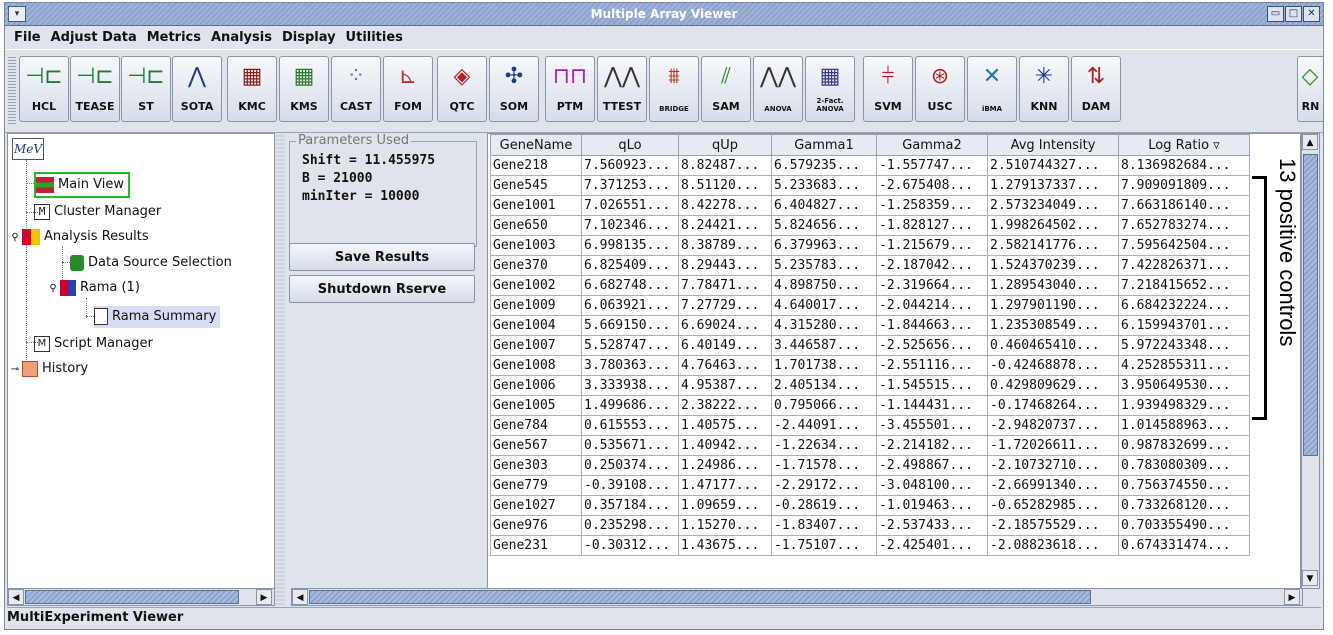 The image size is (1333, 635). What do you see at coordinates (78, 237) in the screenshot?
I see `tree-item-analysis-results: ⚲ Analysis Results` at bounding box center [78, 237].